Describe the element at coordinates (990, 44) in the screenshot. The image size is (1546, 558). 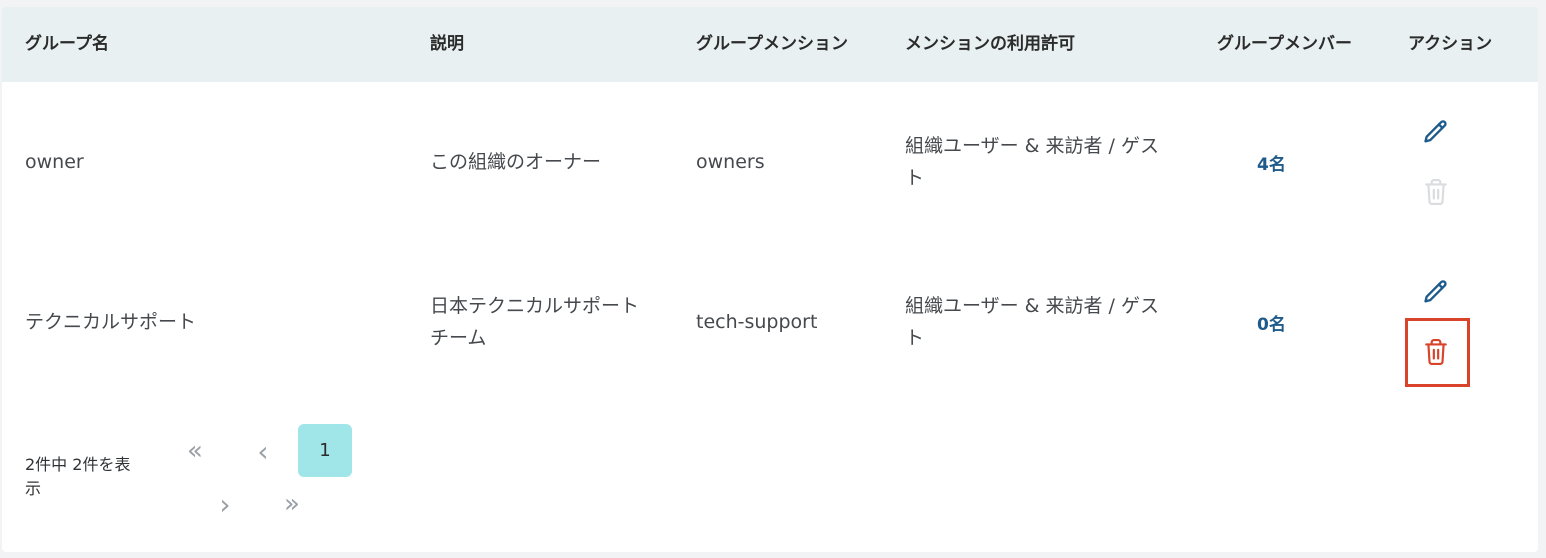
I see `column-header-mention-permission: メンションの利用許可` at that location.